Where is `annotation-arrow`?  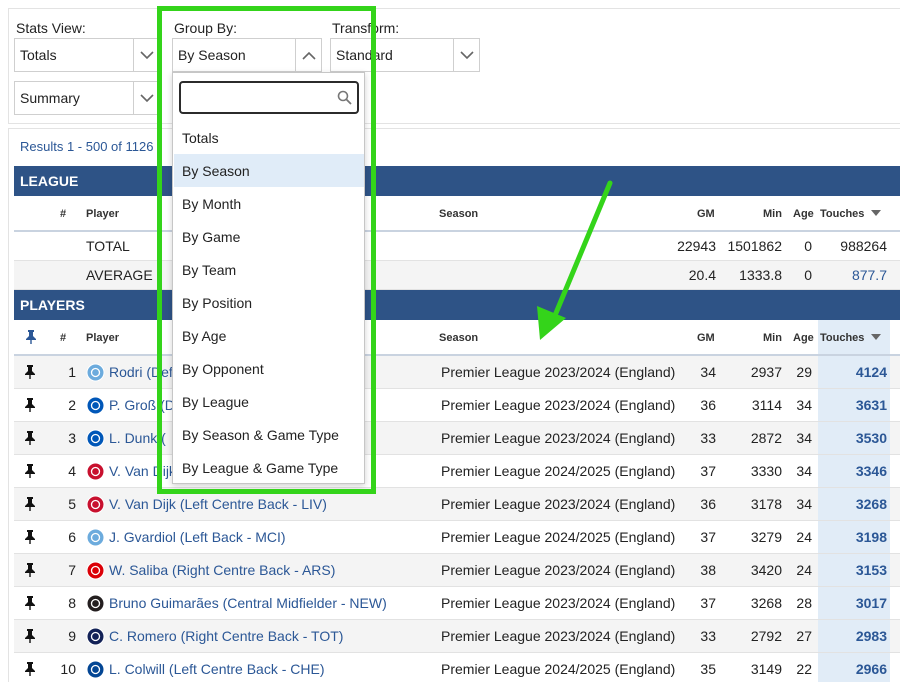 annotation-arrow is located at coordinates (575, 260).